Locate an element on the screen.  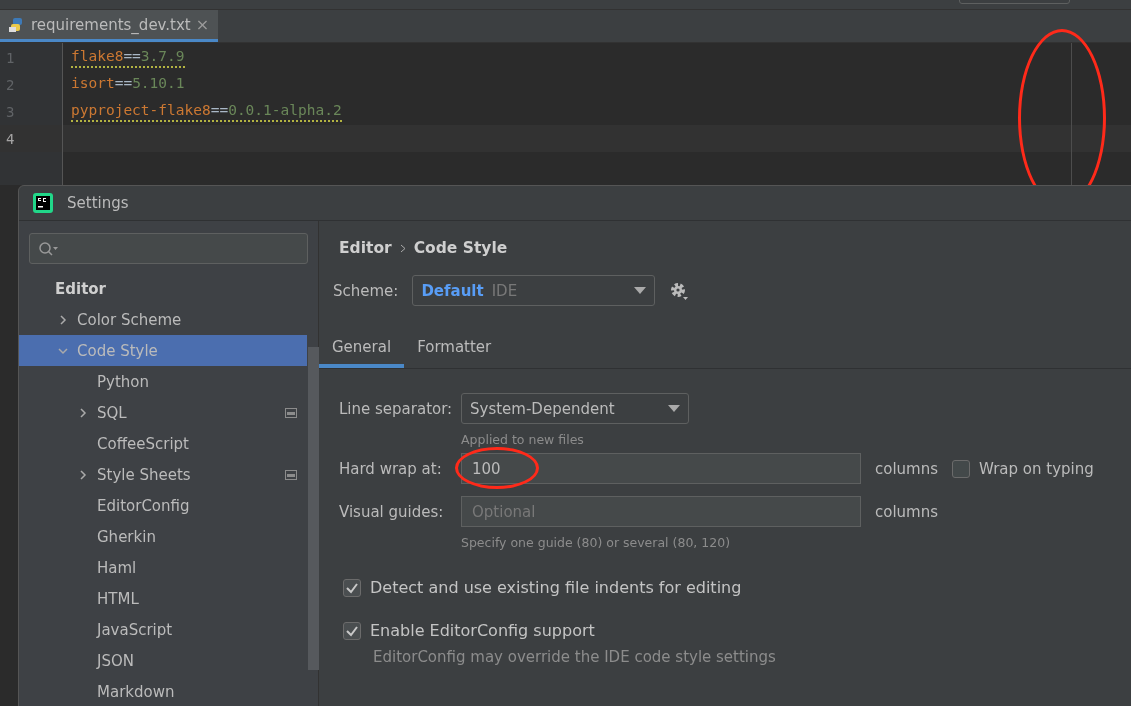
settings-tab: Formatter is located at coordinates (454, 353).